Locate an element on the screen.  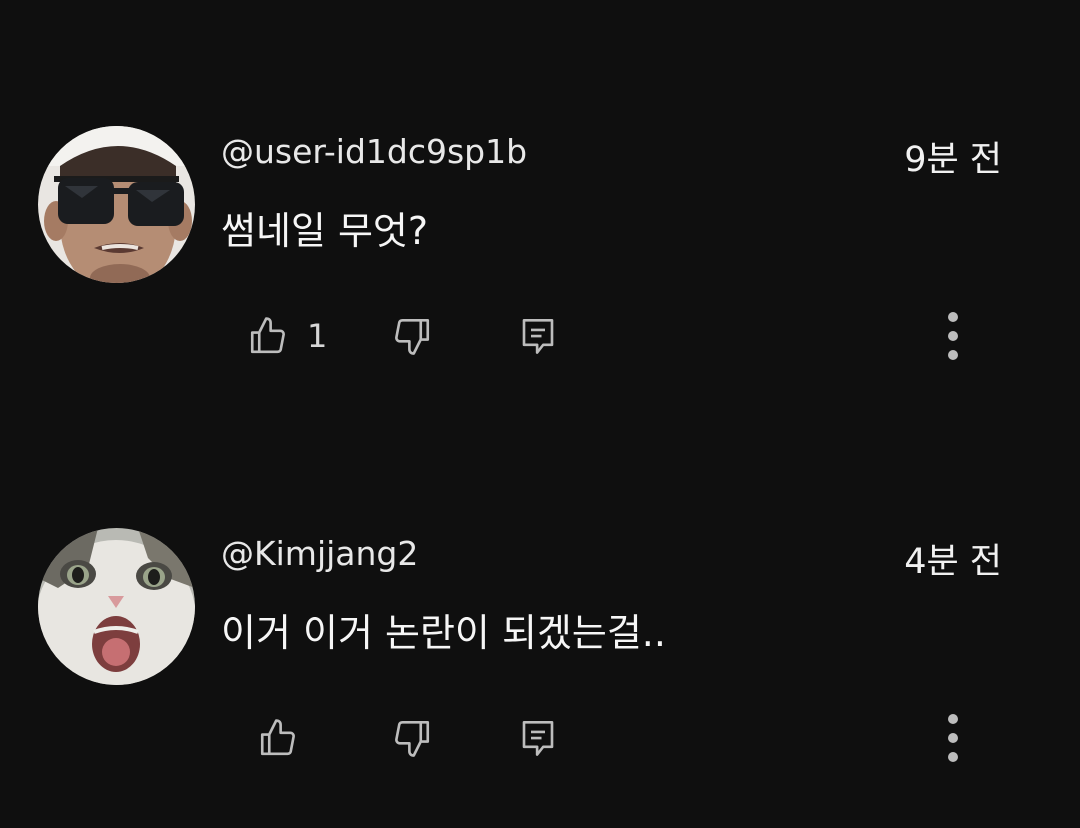
comment-actions: 1 is located at coordinates (540, 336).